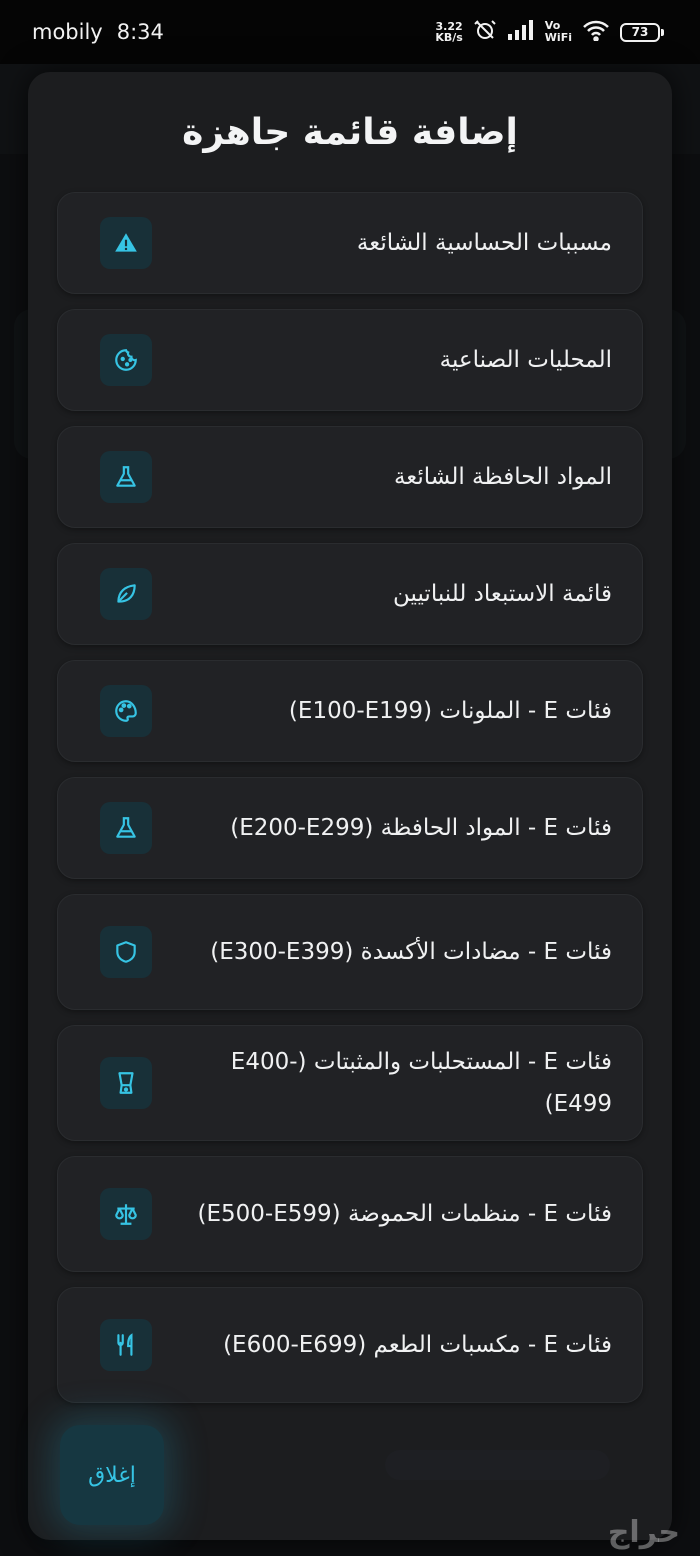 This screenshot has width=700, height=1556. I want to click on status-bar: mobily 8:34 3.22 KB/s Vo WiFi 73, so click(350, 32).